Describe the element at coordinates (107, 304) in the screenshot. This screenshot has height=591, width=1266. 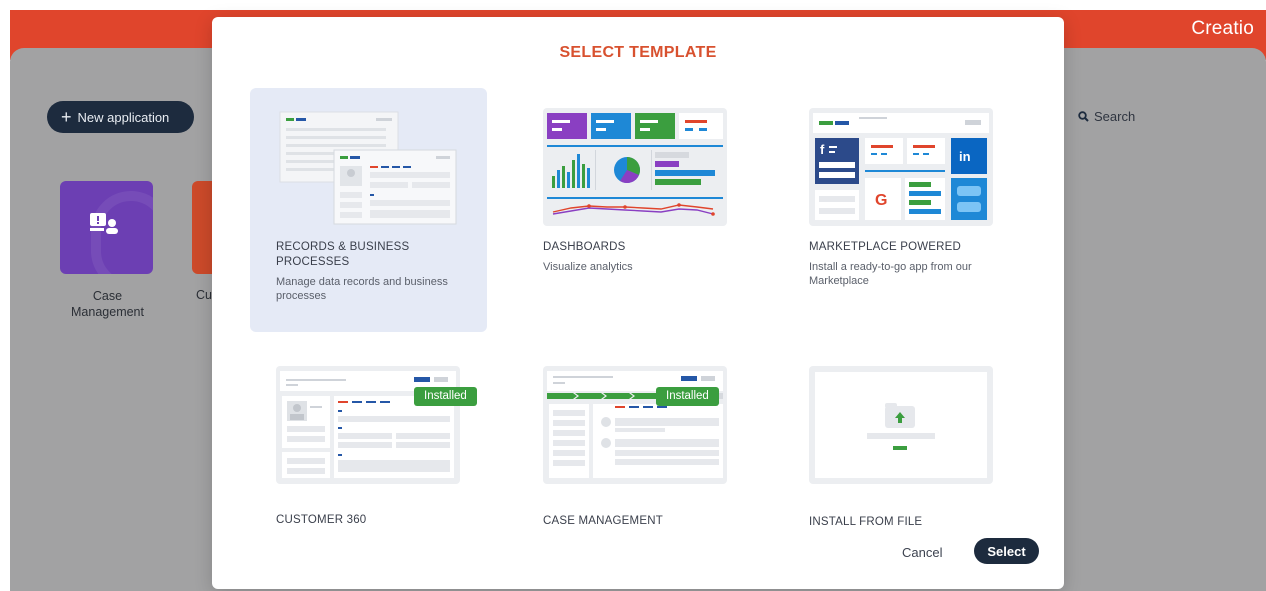
I see `app-tile-label: Case Management` at that location.